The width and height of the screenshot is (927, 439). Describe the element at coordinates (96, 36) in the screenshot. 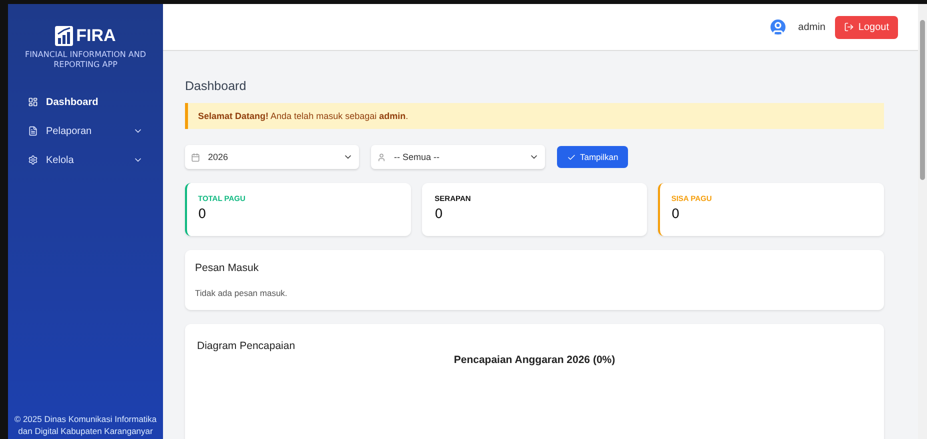

I see `brand-name: FIRA` at that location.